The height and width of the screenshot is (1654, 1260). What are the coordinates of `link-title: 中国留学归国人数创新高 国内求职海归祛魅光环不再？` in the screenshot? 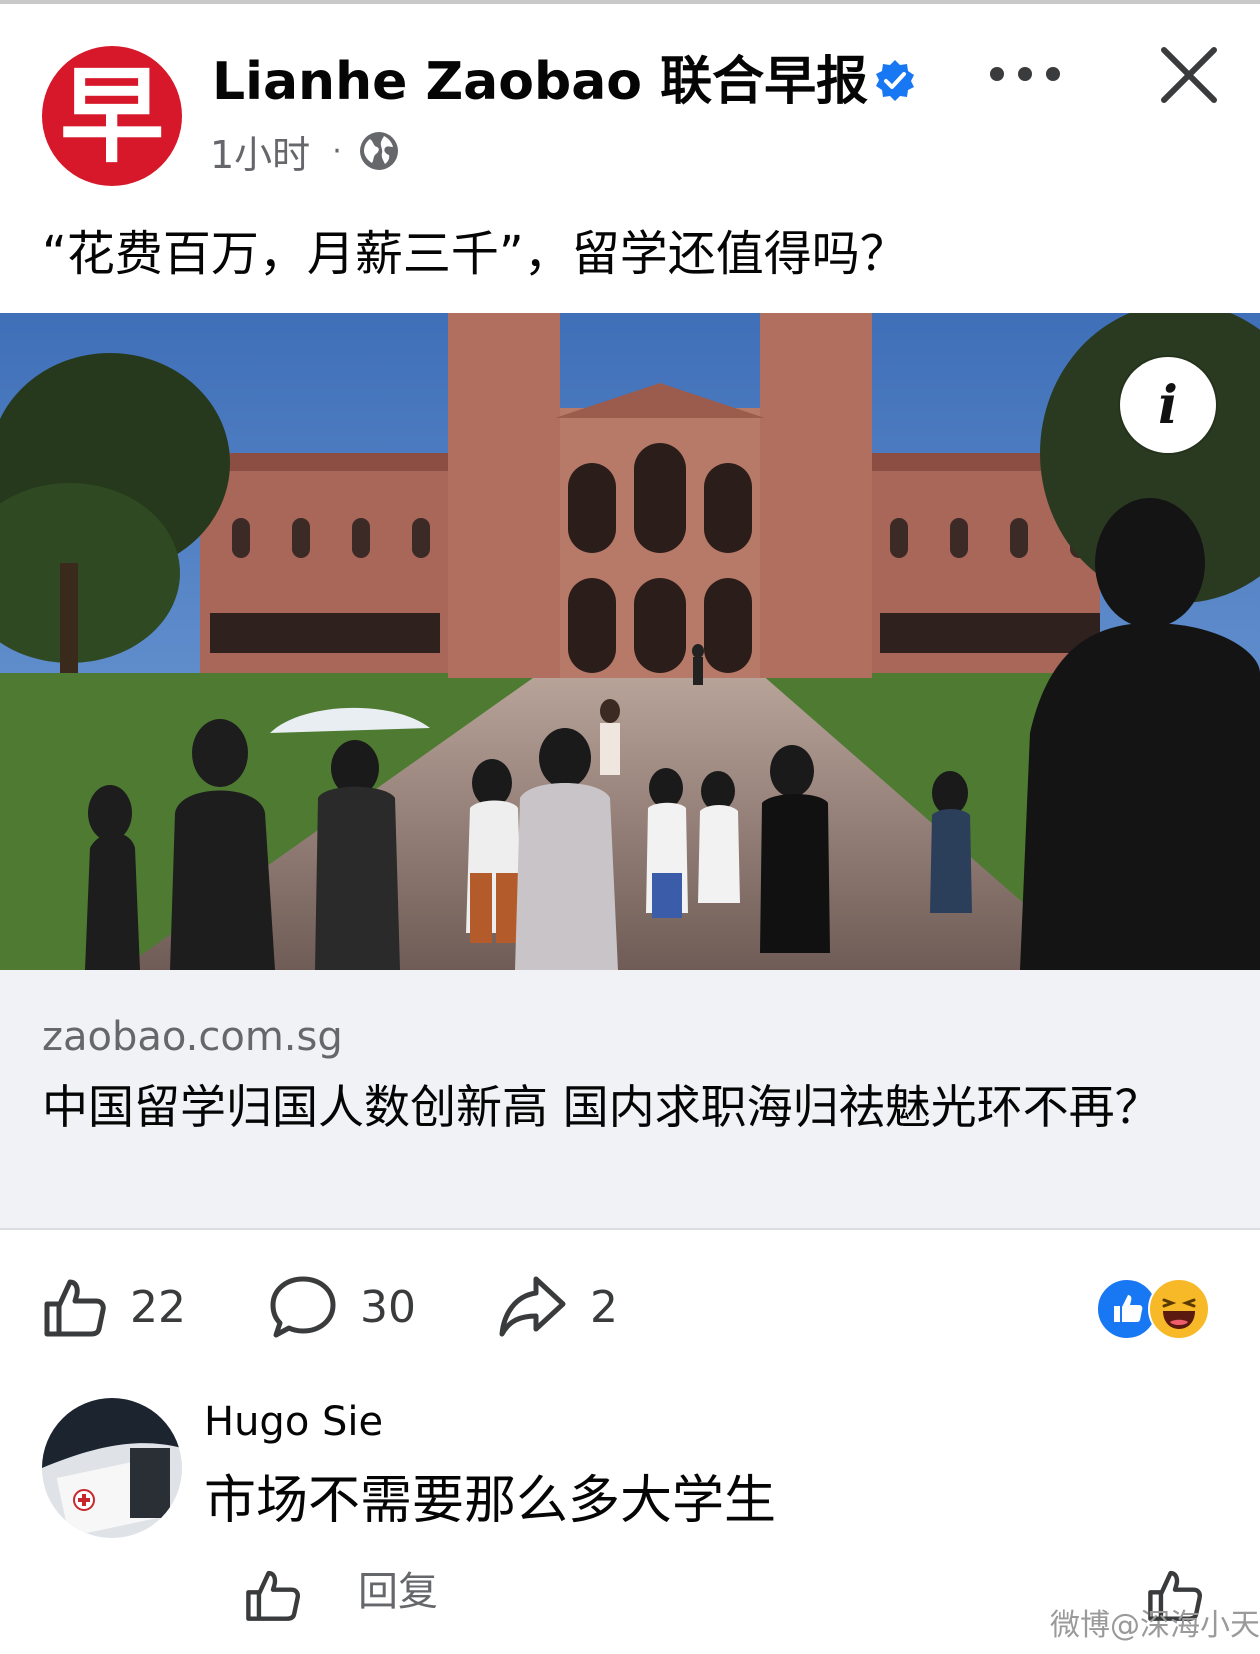 It's located at (632, 1107).